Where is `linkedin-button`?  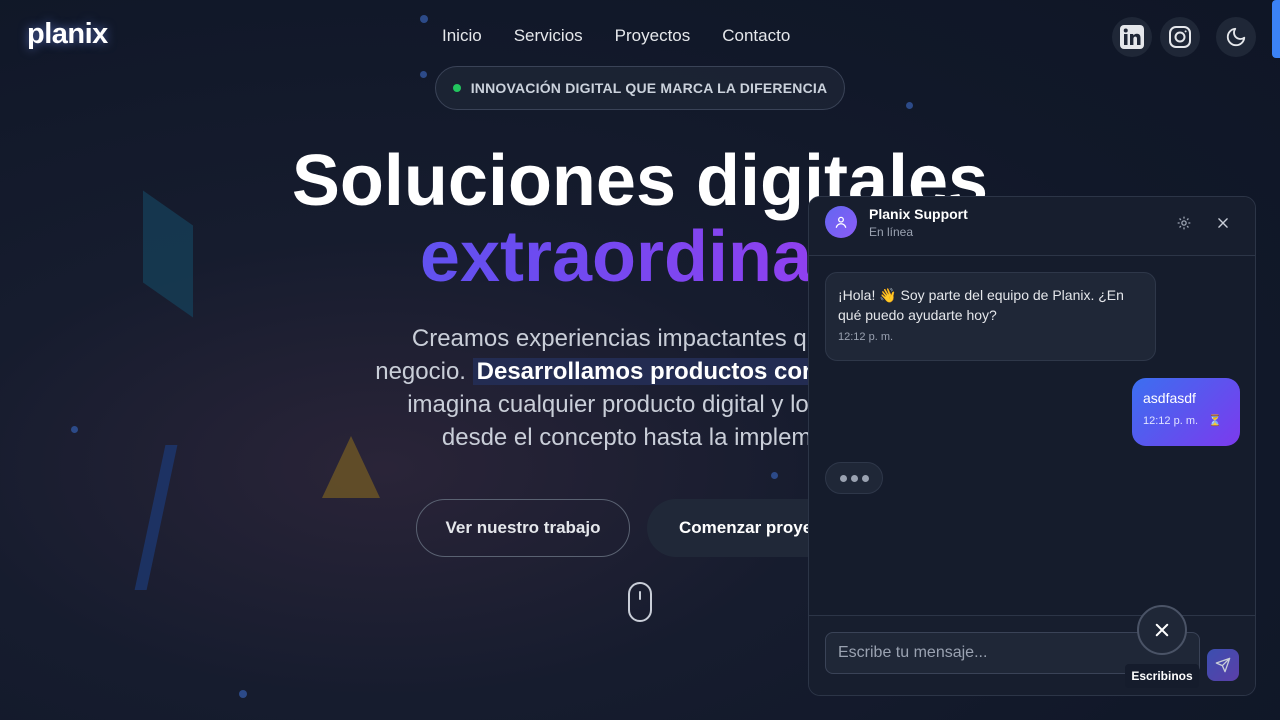 linkedin-button is located at coordinates (1132, 37).